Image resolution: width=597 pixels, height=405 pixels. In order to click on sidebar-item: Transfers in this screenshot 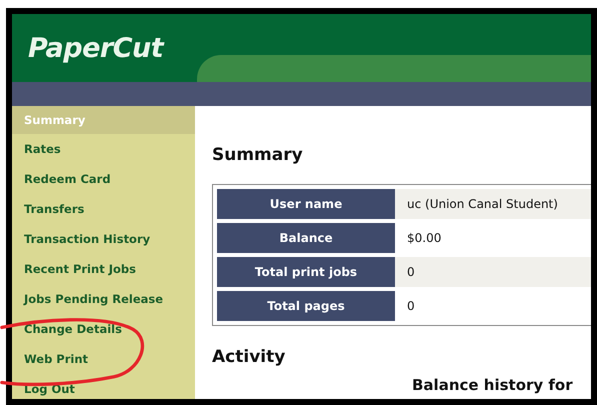, I will do `click(103, 209)`.